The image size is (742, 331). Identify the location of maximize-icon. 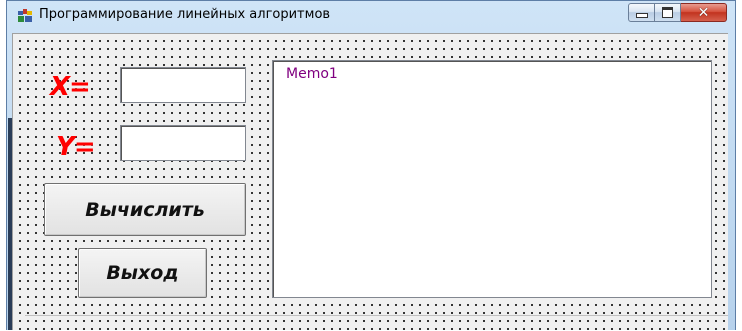
(667, 12).